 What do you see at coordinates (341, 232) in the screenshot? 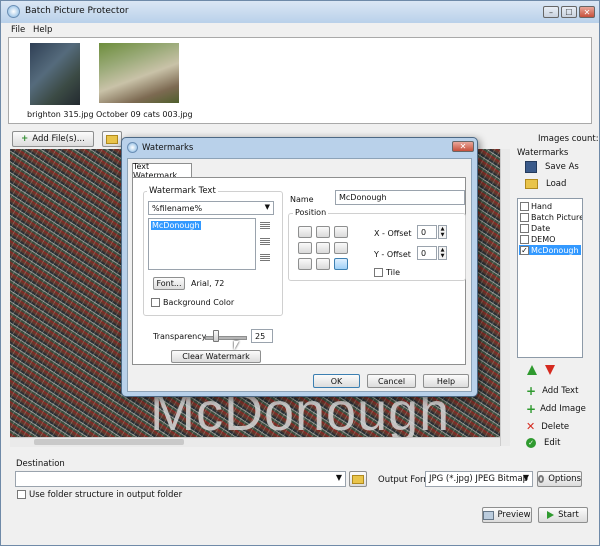
I see `position-top-right` at bounding box center [341, 232].